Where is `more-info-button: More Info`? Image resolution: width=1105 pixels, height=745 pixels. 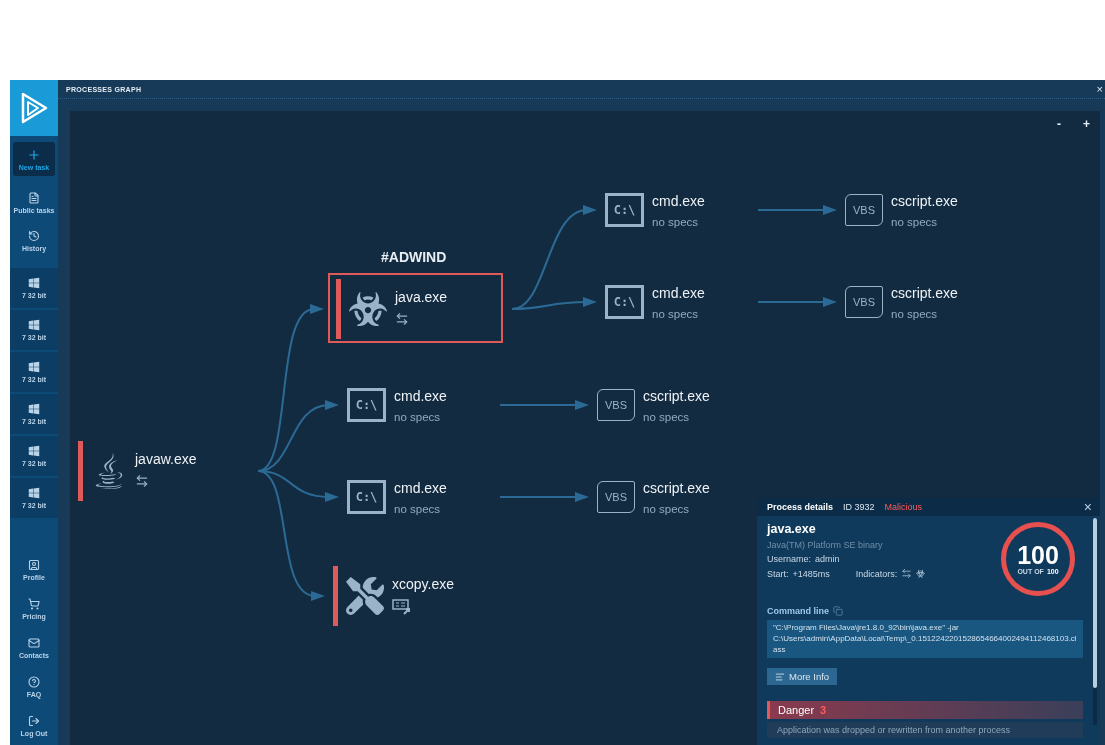 more-info-button: More Info is located at coordinates (802, 677).